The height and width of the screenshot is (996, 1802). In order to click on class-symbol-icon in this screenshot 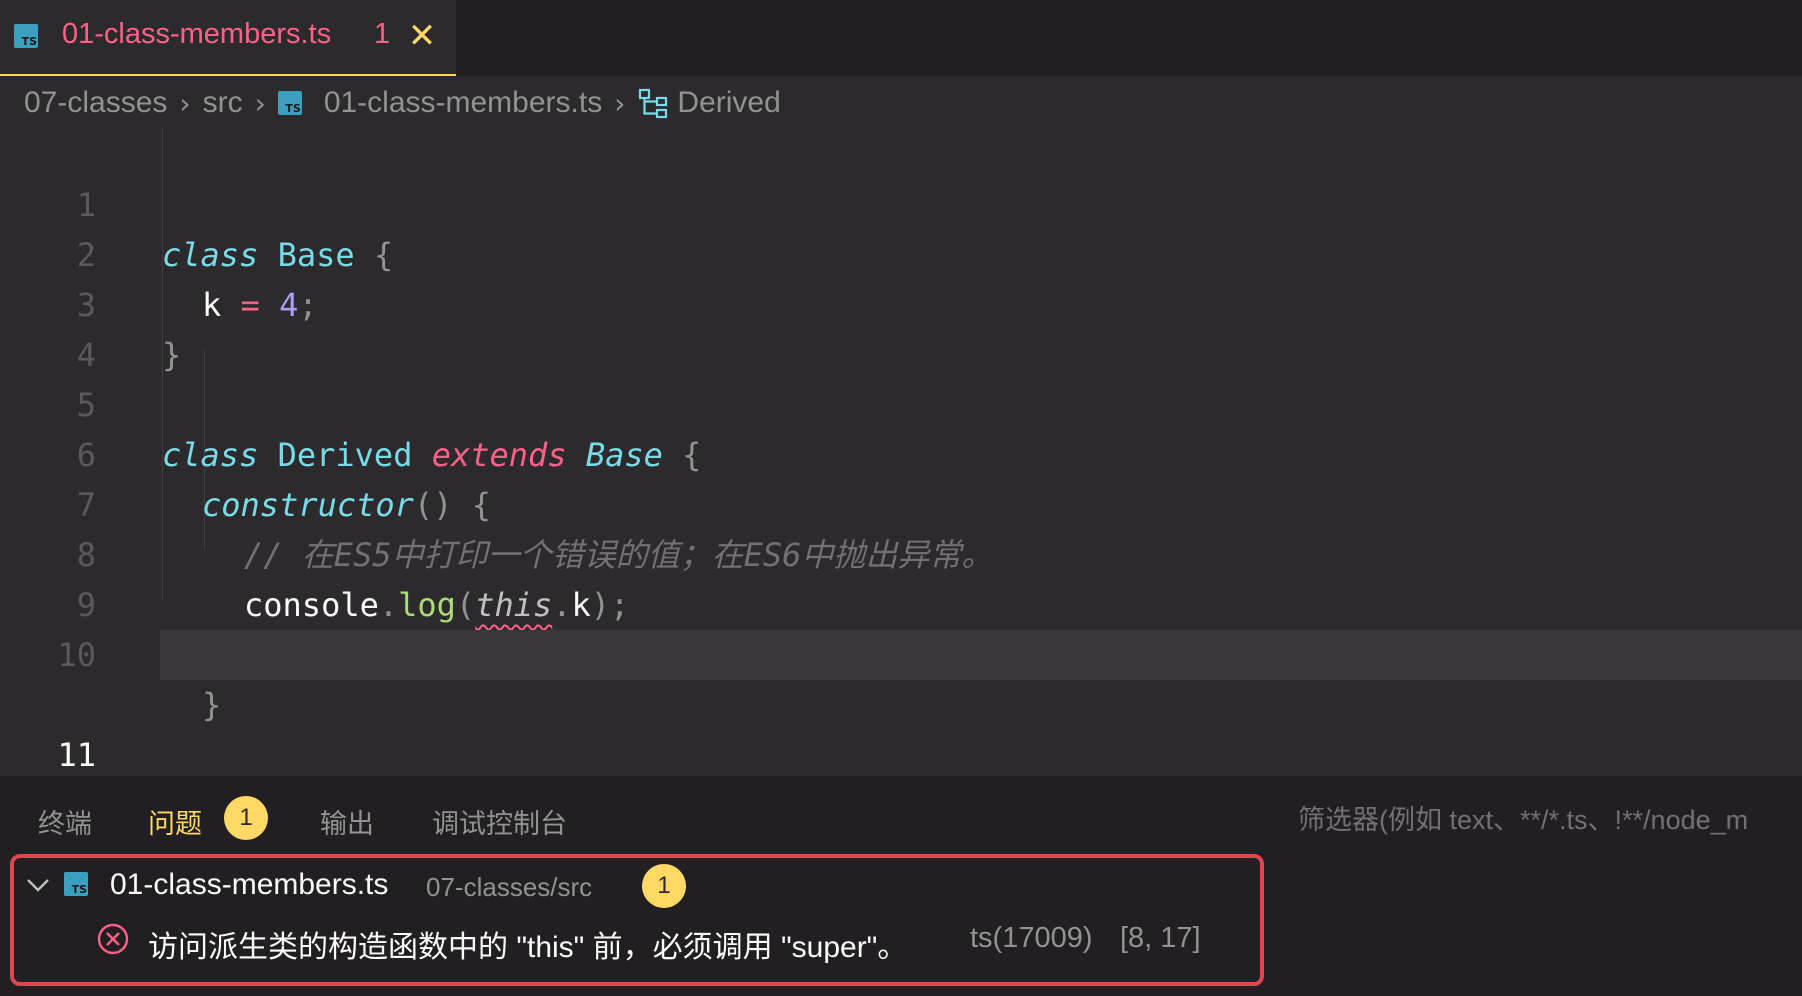, I will do `click(654, 103)`.